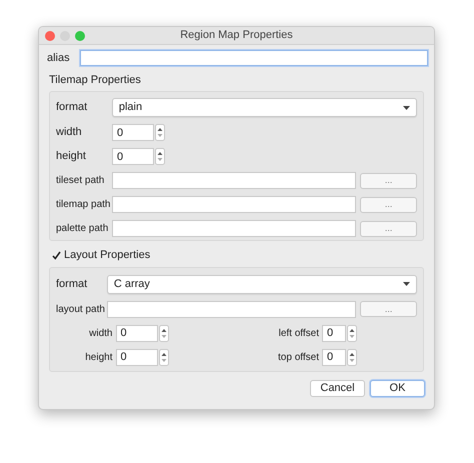 Image resolution: width=474 pixels, height=463 pixels. I want to click on dialog-button: Cancel, so click(337, 388).